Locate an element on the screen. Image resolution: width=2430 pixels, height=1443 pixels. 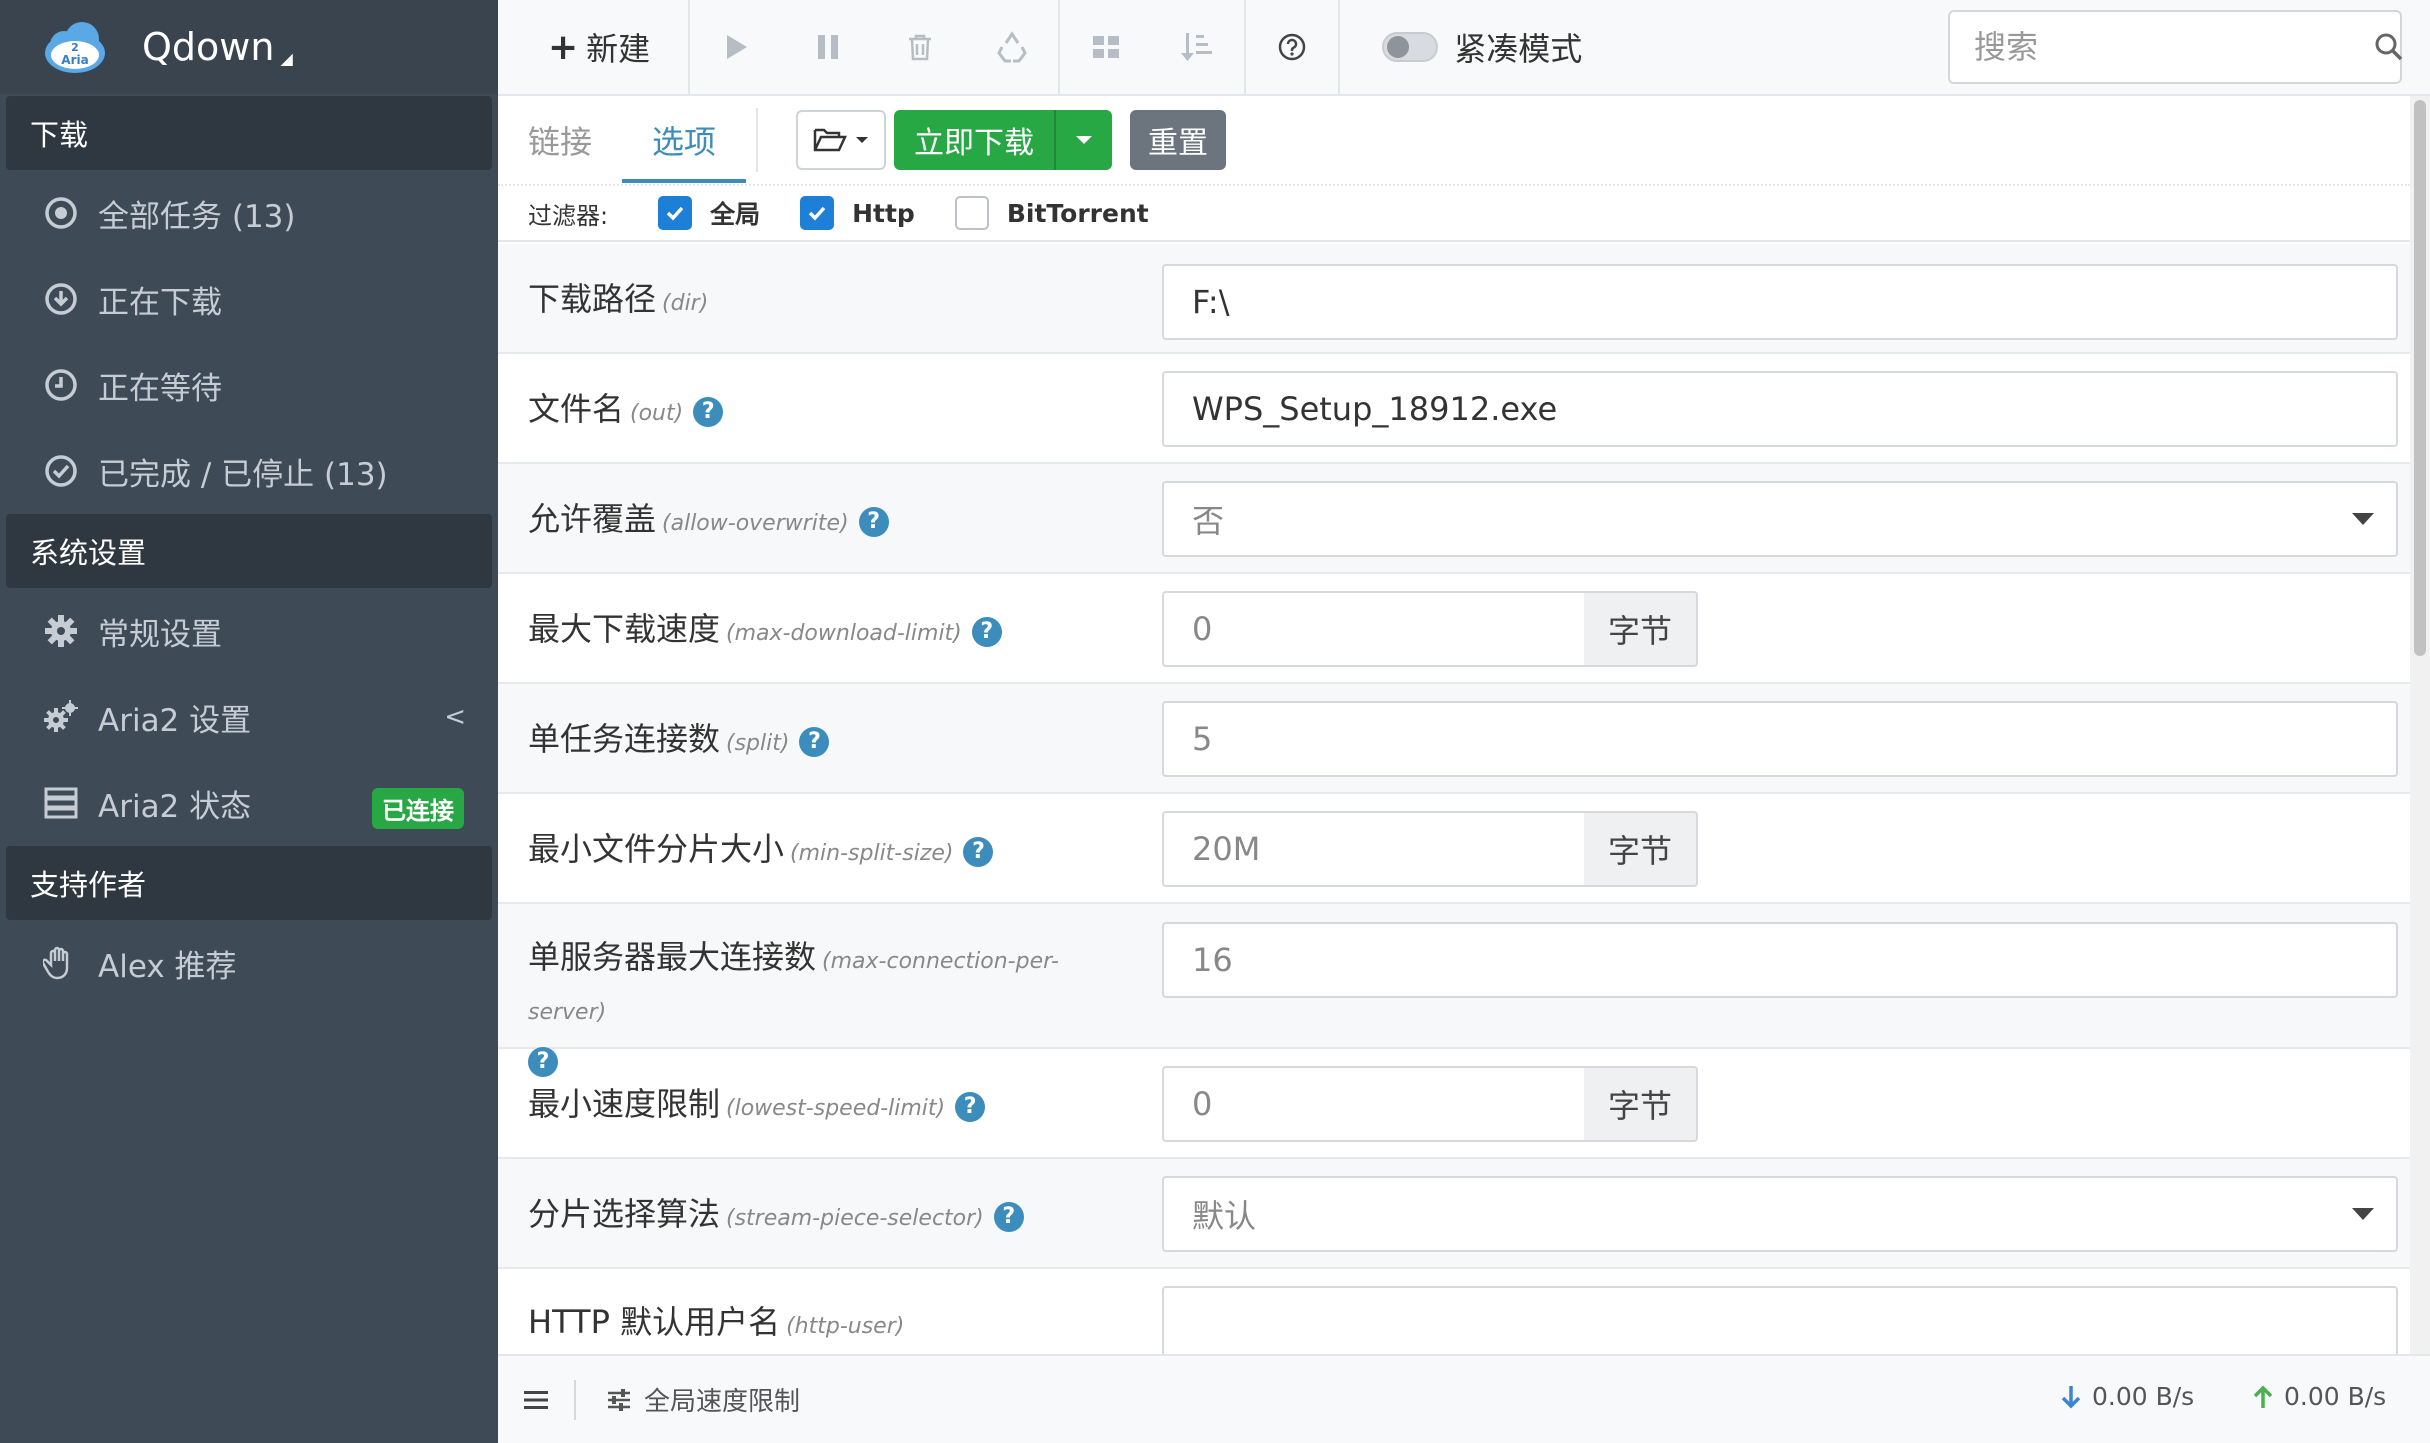
recycle-button is located at coordinates (1012, 47).